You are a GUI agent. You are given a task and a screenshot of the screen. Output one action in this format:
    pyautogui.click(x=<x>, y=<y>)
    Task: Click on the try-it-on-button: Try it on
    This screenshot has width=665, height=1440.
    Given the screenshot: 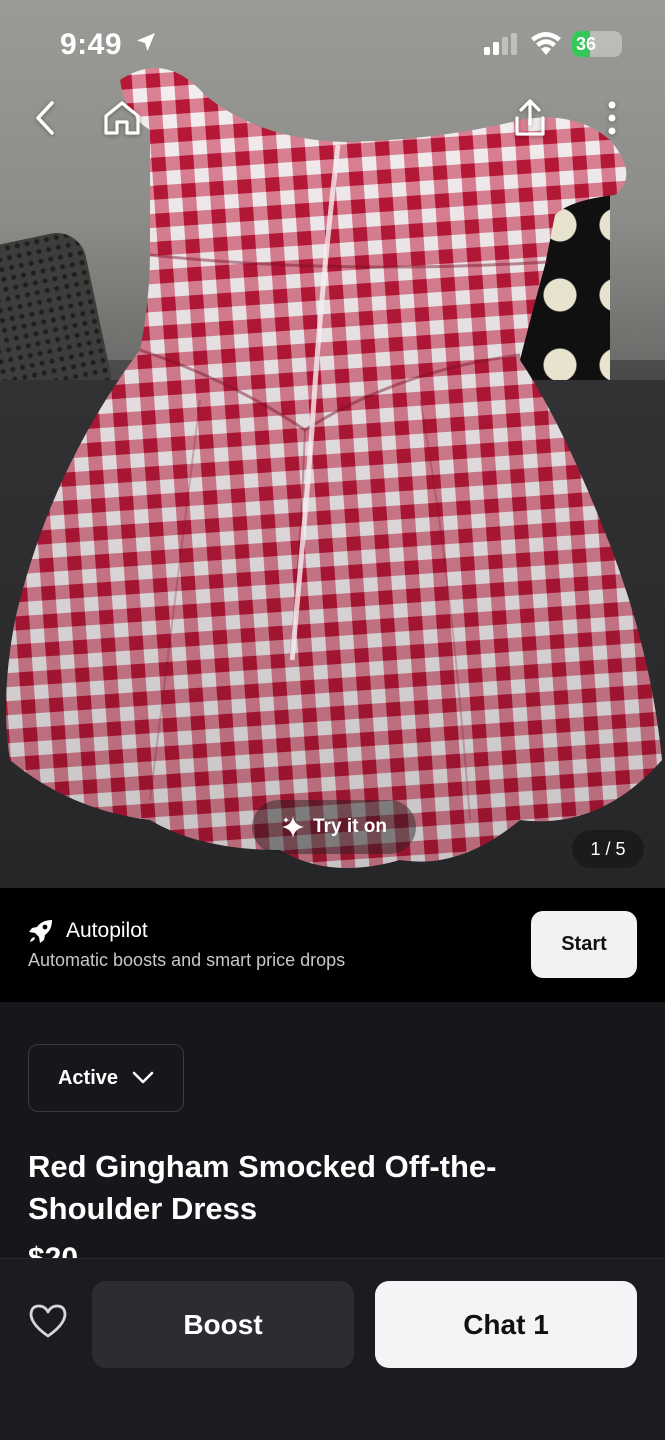 What is the action you would take?
    pyautogui.click(x=334, y=827)
    